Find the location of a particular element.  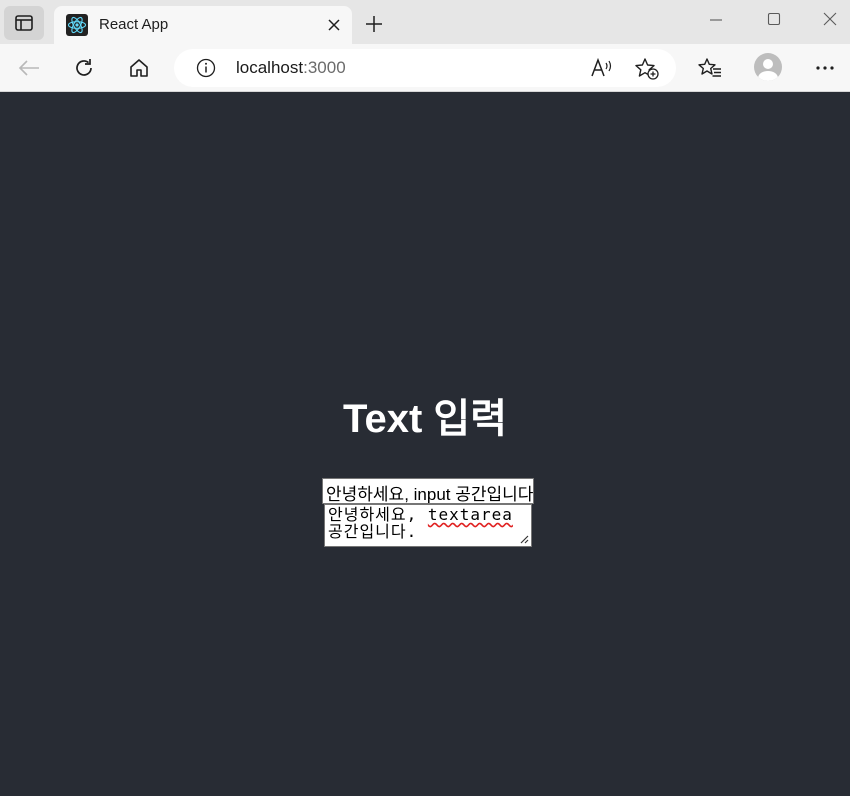

more-icon is located at coordinates (825, 68).